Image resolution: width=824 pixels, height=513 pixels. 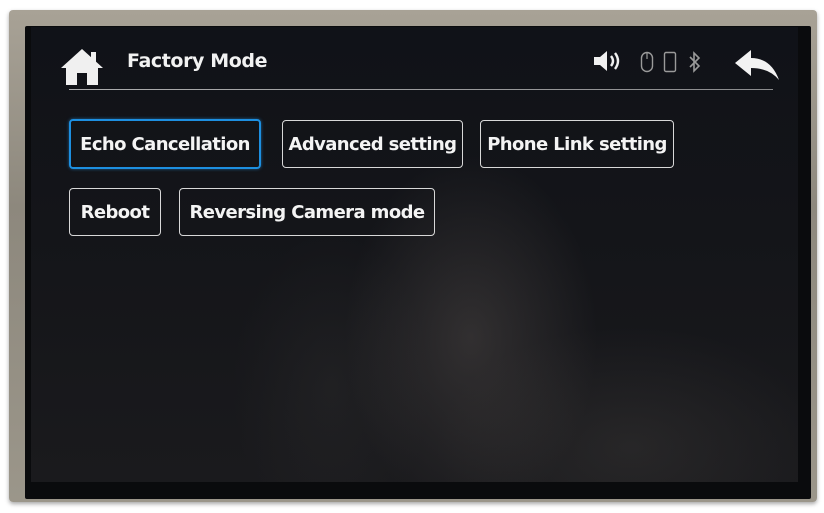 What do you see at coordinates (165, 144) in the screenshot?
I see `echo-cancellation-button: Echo Cancellation` at bounding box center [165, 144].